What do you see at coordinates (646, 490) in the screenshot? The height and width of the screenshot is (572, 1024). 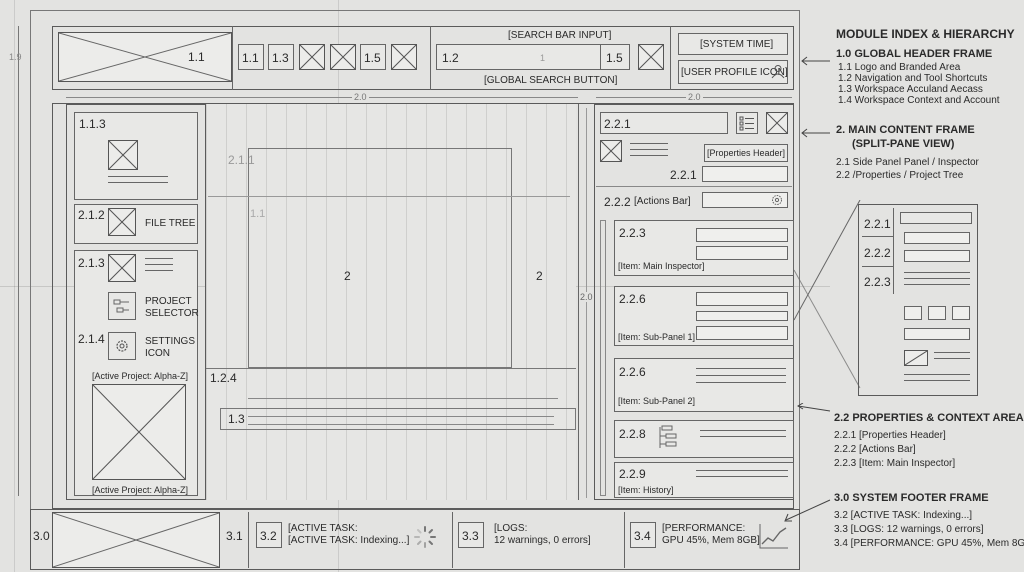 I see `history-label: [Item: History]` at bounding box center [646, 490].